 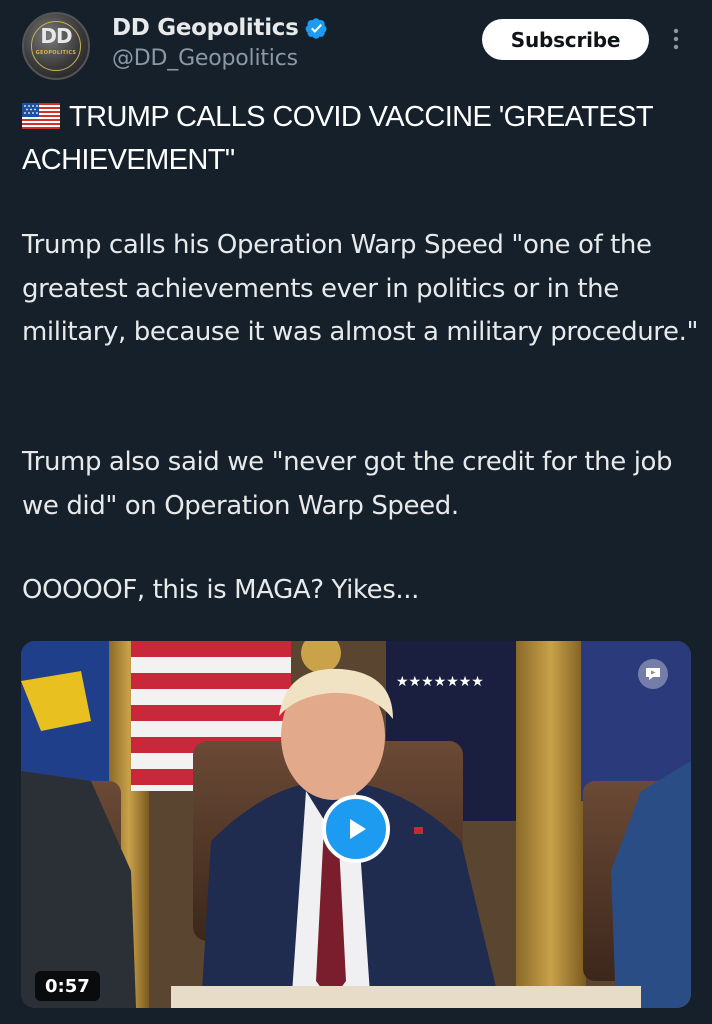 What do you see at coordinates (565, 39) in the screenshot?
I see `subscribe-button: Subscribe` at bounding box center [565, 39].